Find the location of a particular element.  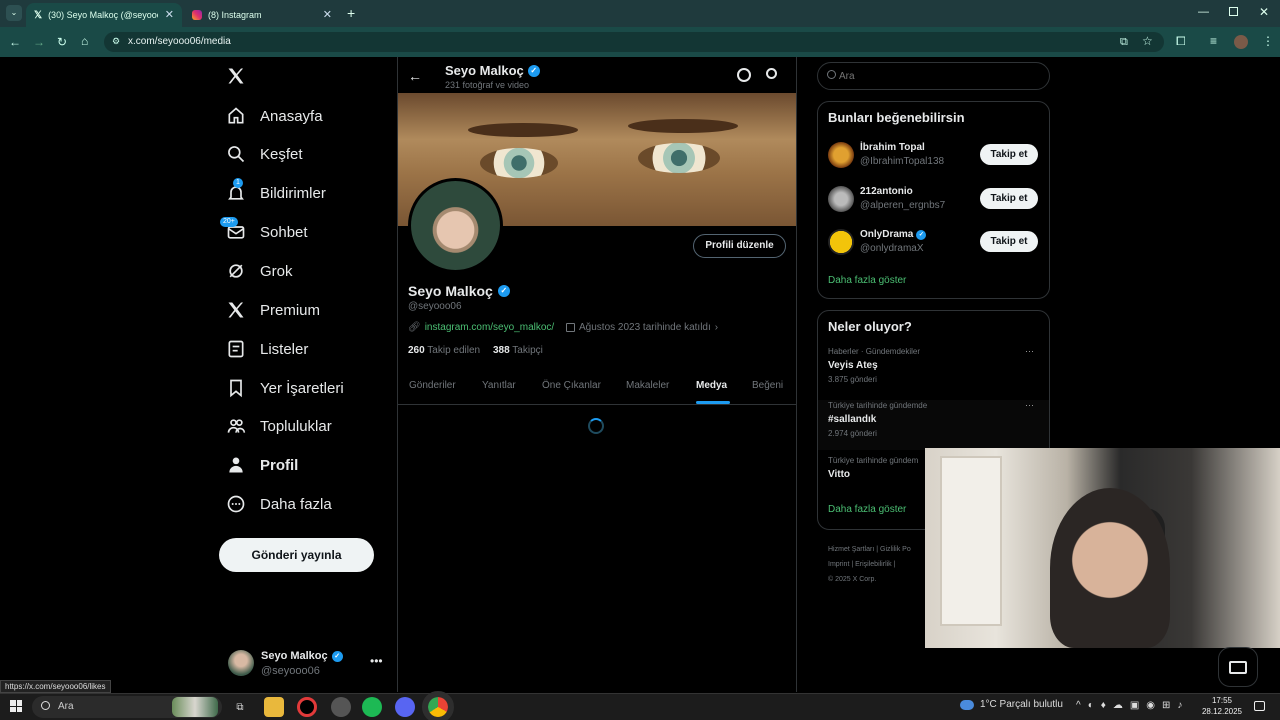

notifications-icon is located at coordinates (1259, 706).